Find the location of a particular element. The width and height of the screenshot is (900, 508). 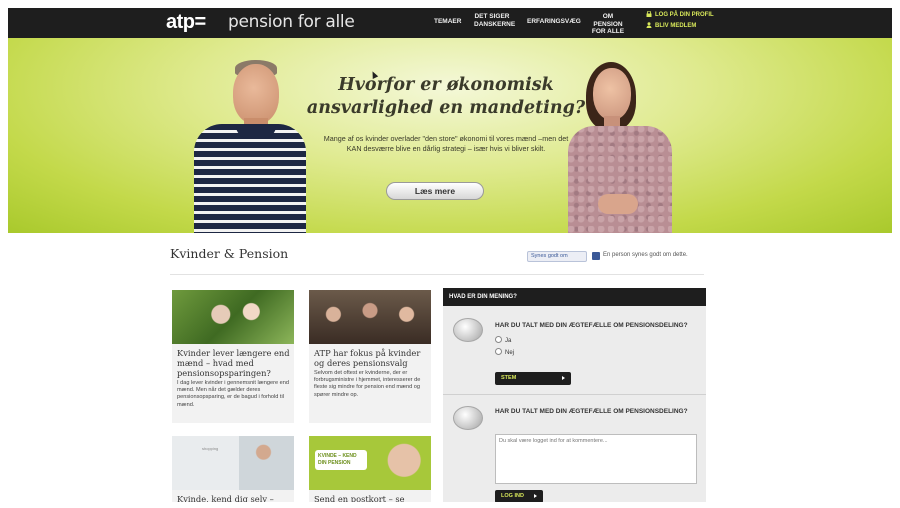

login-link: LOG PÅ DIN PROFIL is located at coordinates (680, 14).